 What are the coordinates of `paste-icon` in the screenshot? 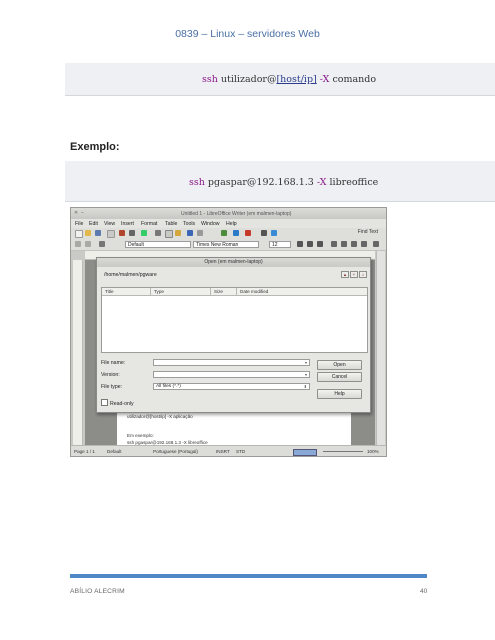 It's located at (178, 233).